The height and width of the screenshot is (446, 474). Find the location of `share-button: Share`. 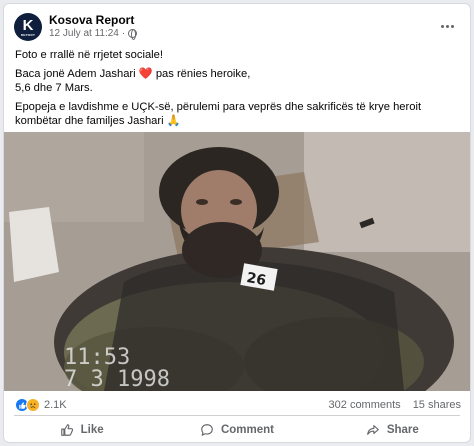

share-button: Share is located at coordinates (392, 429).